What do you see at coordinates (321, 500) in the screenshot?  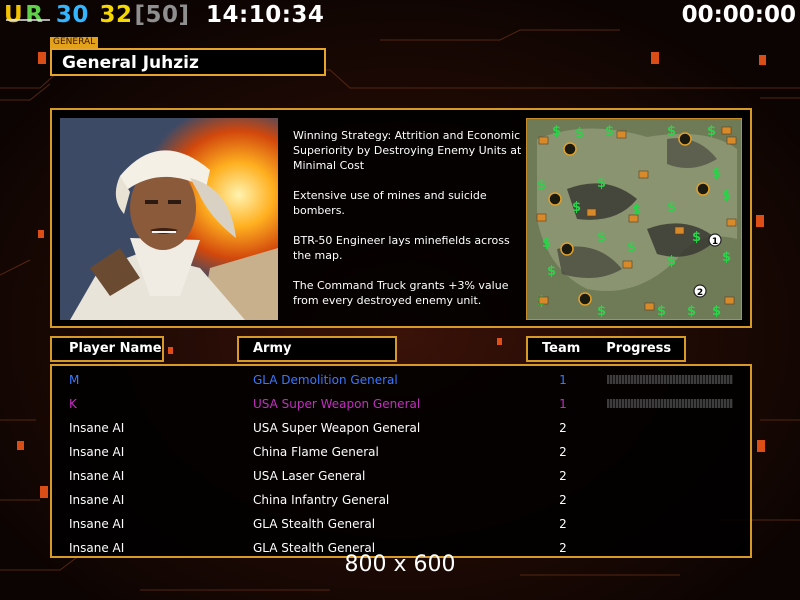 I see `player-army: China Infantry General` at bounding box center [321, 500].